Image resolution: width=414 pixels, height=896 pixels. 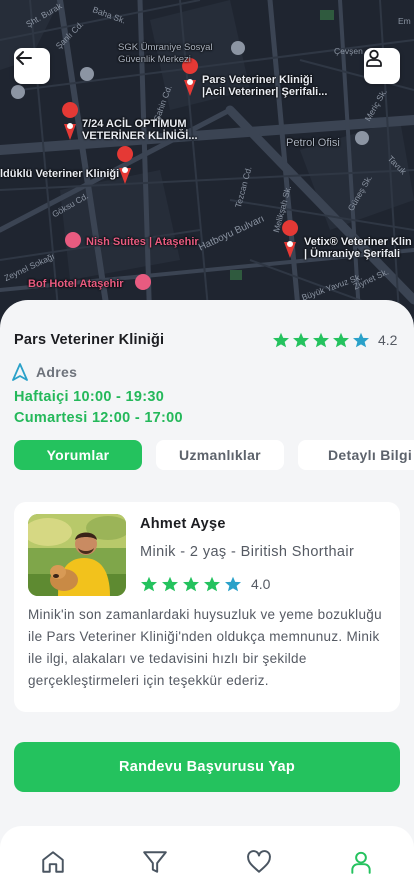 What do you see at coordinates (165, 54) in the screenshot?
I see `map-label-sgk: SGK Ümraniye Sosyal Güvenlik Merkezi` at bounding box center [165, 54].